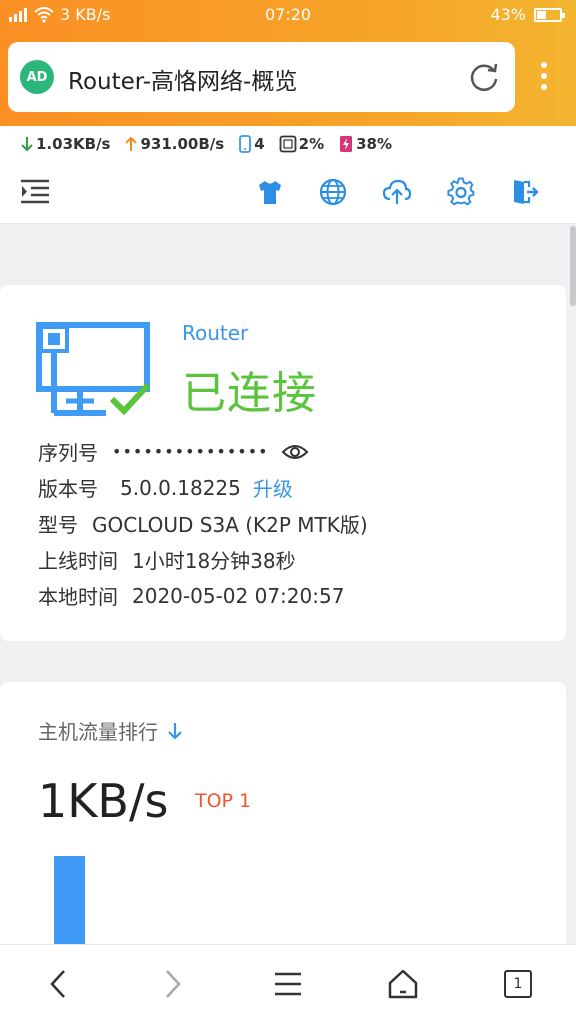 The width and height of the screenshot is (576, 1024). What do you see at coordinates (311, 144) in the screenshot?
I see `cpu-usage: 2%` at bounding box center [311, 144].